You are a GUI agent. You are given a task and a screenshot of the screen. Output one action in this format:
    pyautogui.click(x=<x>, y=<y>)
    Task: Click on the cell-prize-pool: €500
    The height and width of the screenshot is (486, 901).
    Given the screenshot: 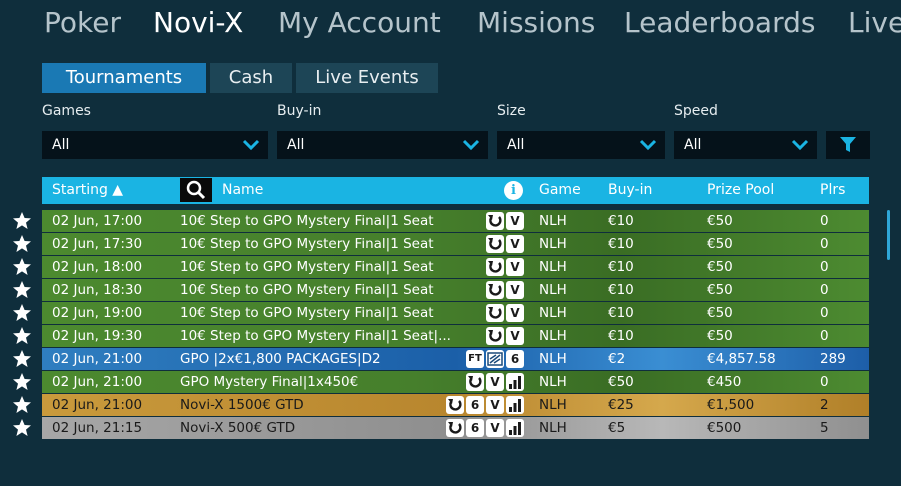 What is the action you would take?
    pyautogui.click(x=724, y=428)
    